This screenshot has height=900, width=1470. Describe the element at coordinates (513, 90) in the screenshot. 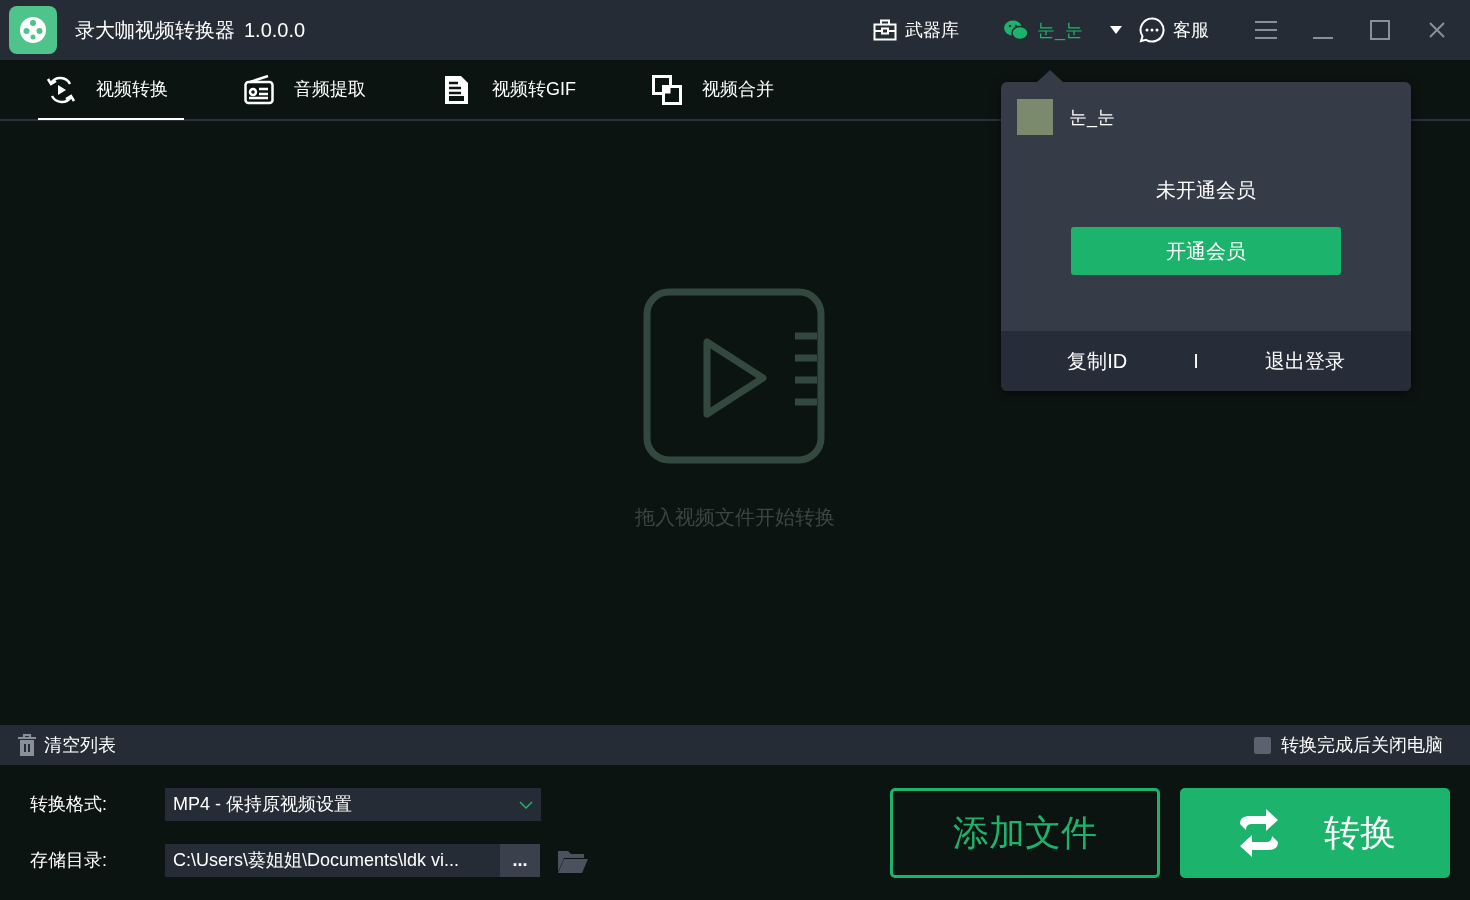

I see `tab: 视频转GIF` at that location.